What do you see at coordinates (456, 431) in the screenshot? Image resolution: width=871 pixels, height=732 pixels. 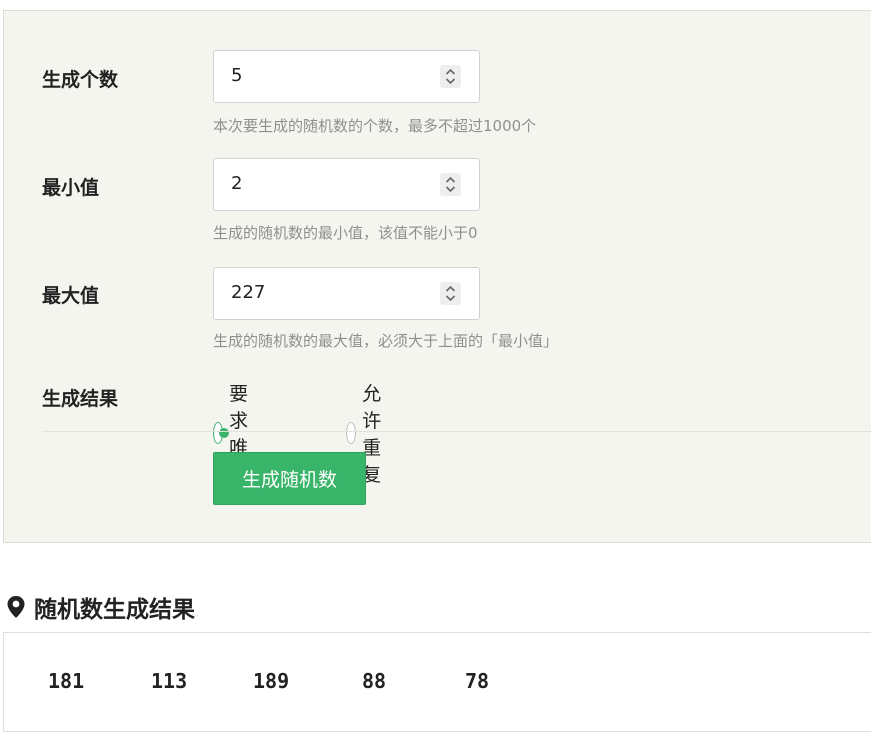 I see `form-divider` at bounding box center [456, 431].